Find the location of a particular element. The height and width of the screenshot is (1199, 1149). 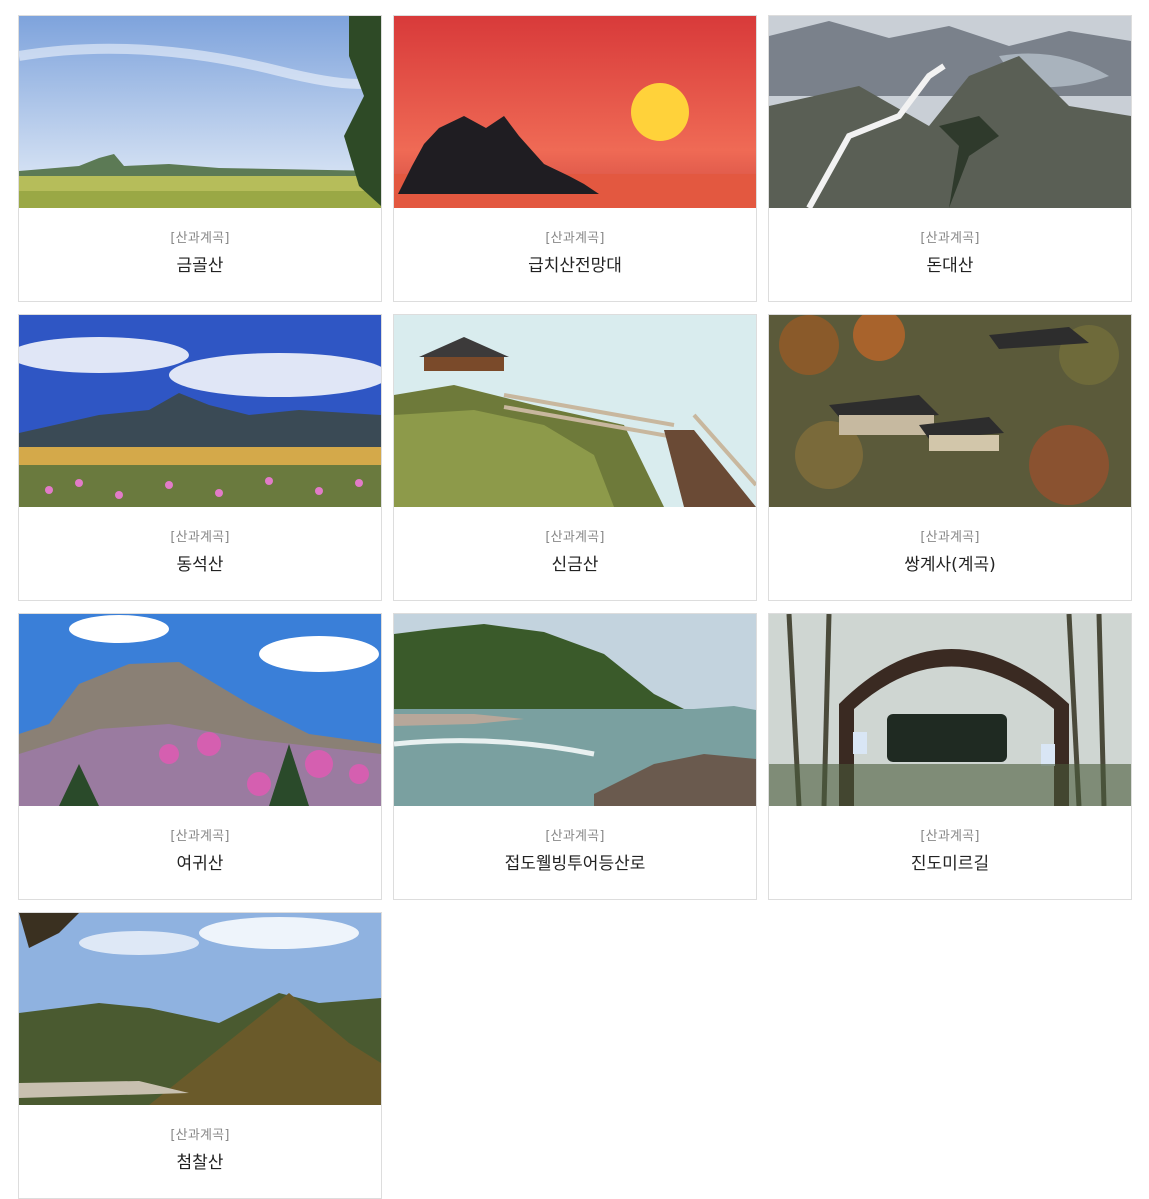

place-card: [산과계곡] 급치산전망대 is located at coordinates (575, 158).